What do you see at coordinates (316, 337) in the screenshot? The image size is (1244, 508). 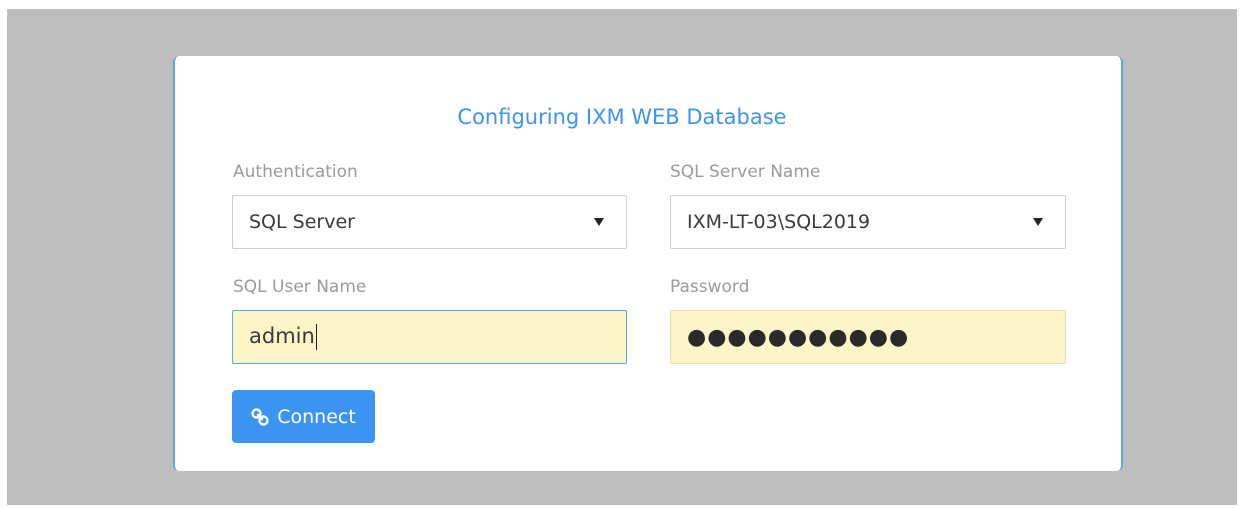 I see `text-cursor` at bounding box center [316, 337].